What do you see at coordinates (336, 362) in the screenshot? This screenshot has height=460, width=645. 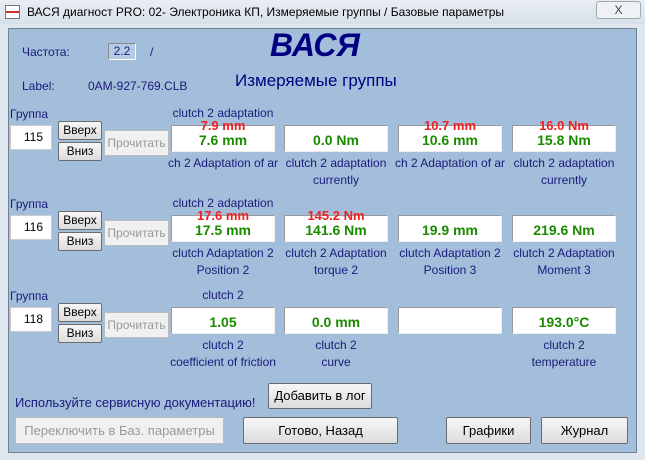 I see `value-description-line2: curve` at bounding box center [336, 362].